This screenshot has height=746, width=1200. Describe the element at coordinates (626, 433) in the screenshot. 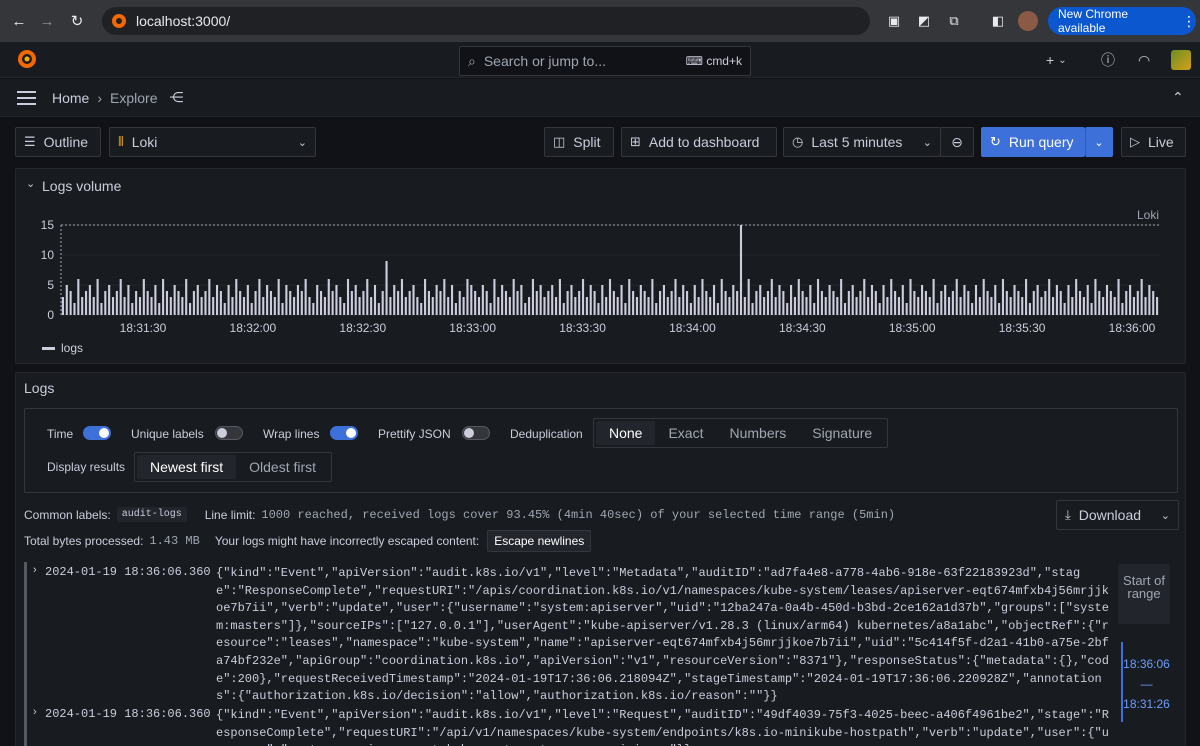

I see `dedup-option-none: None` at that location.